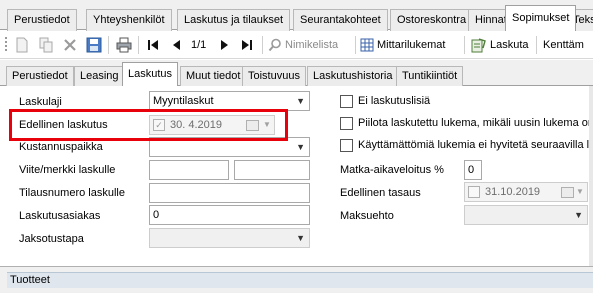  I want to click on laskuta-button: Laskuta, so click(500, 45).